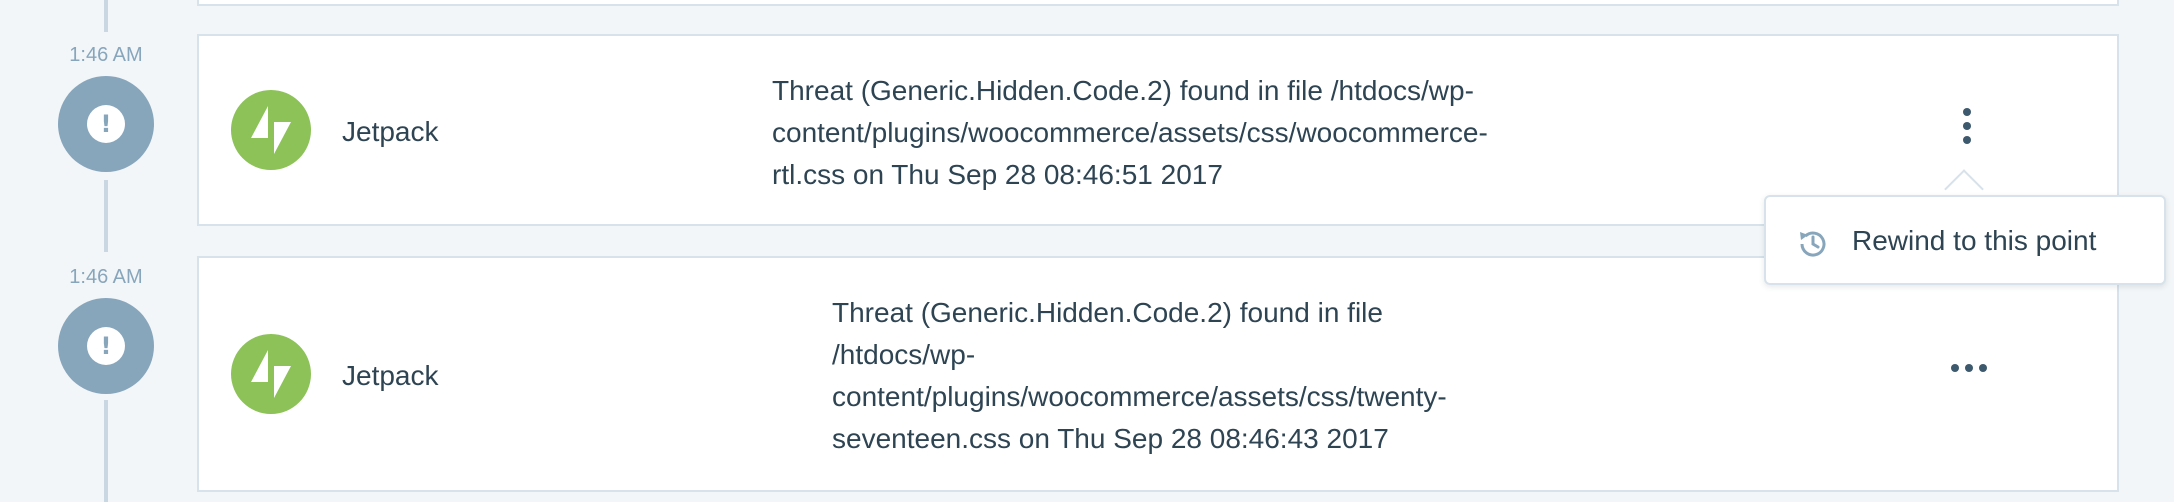  I want to click on horizontal-ellipsis-icon, so click(1955, 368).